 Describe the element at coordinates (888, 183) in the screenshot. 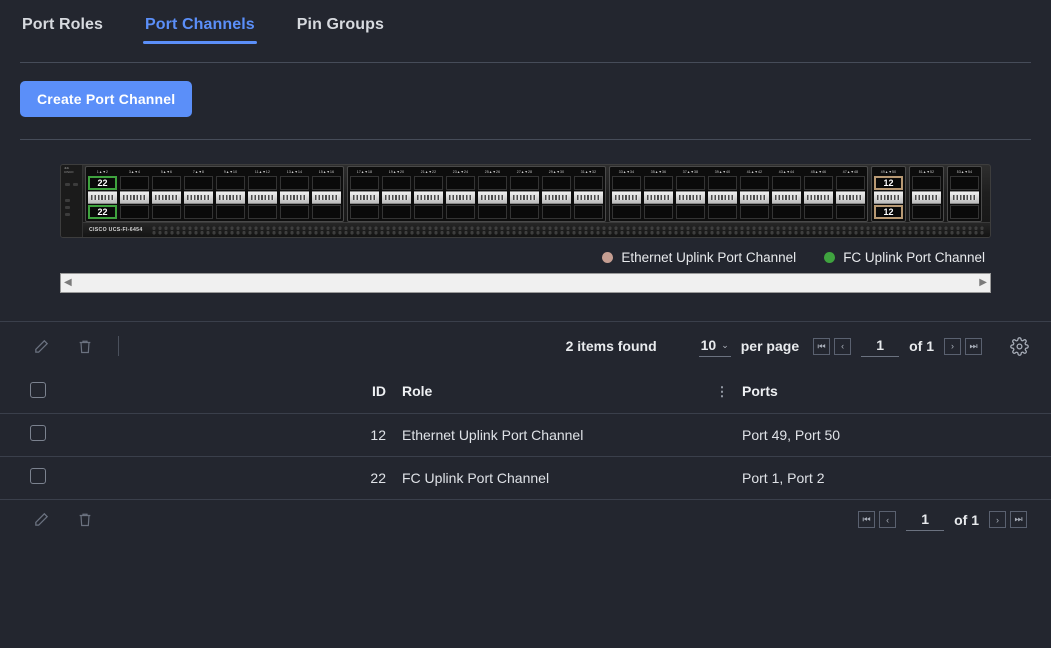

I see `port-49-slot: 12` at that location.